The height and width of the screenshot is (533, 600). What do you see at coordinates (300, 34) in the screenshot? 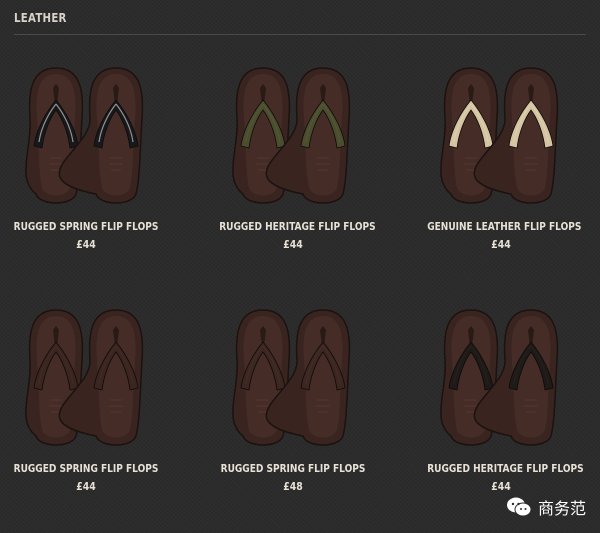
I see `section-divider` at bounding box center [300, 34].